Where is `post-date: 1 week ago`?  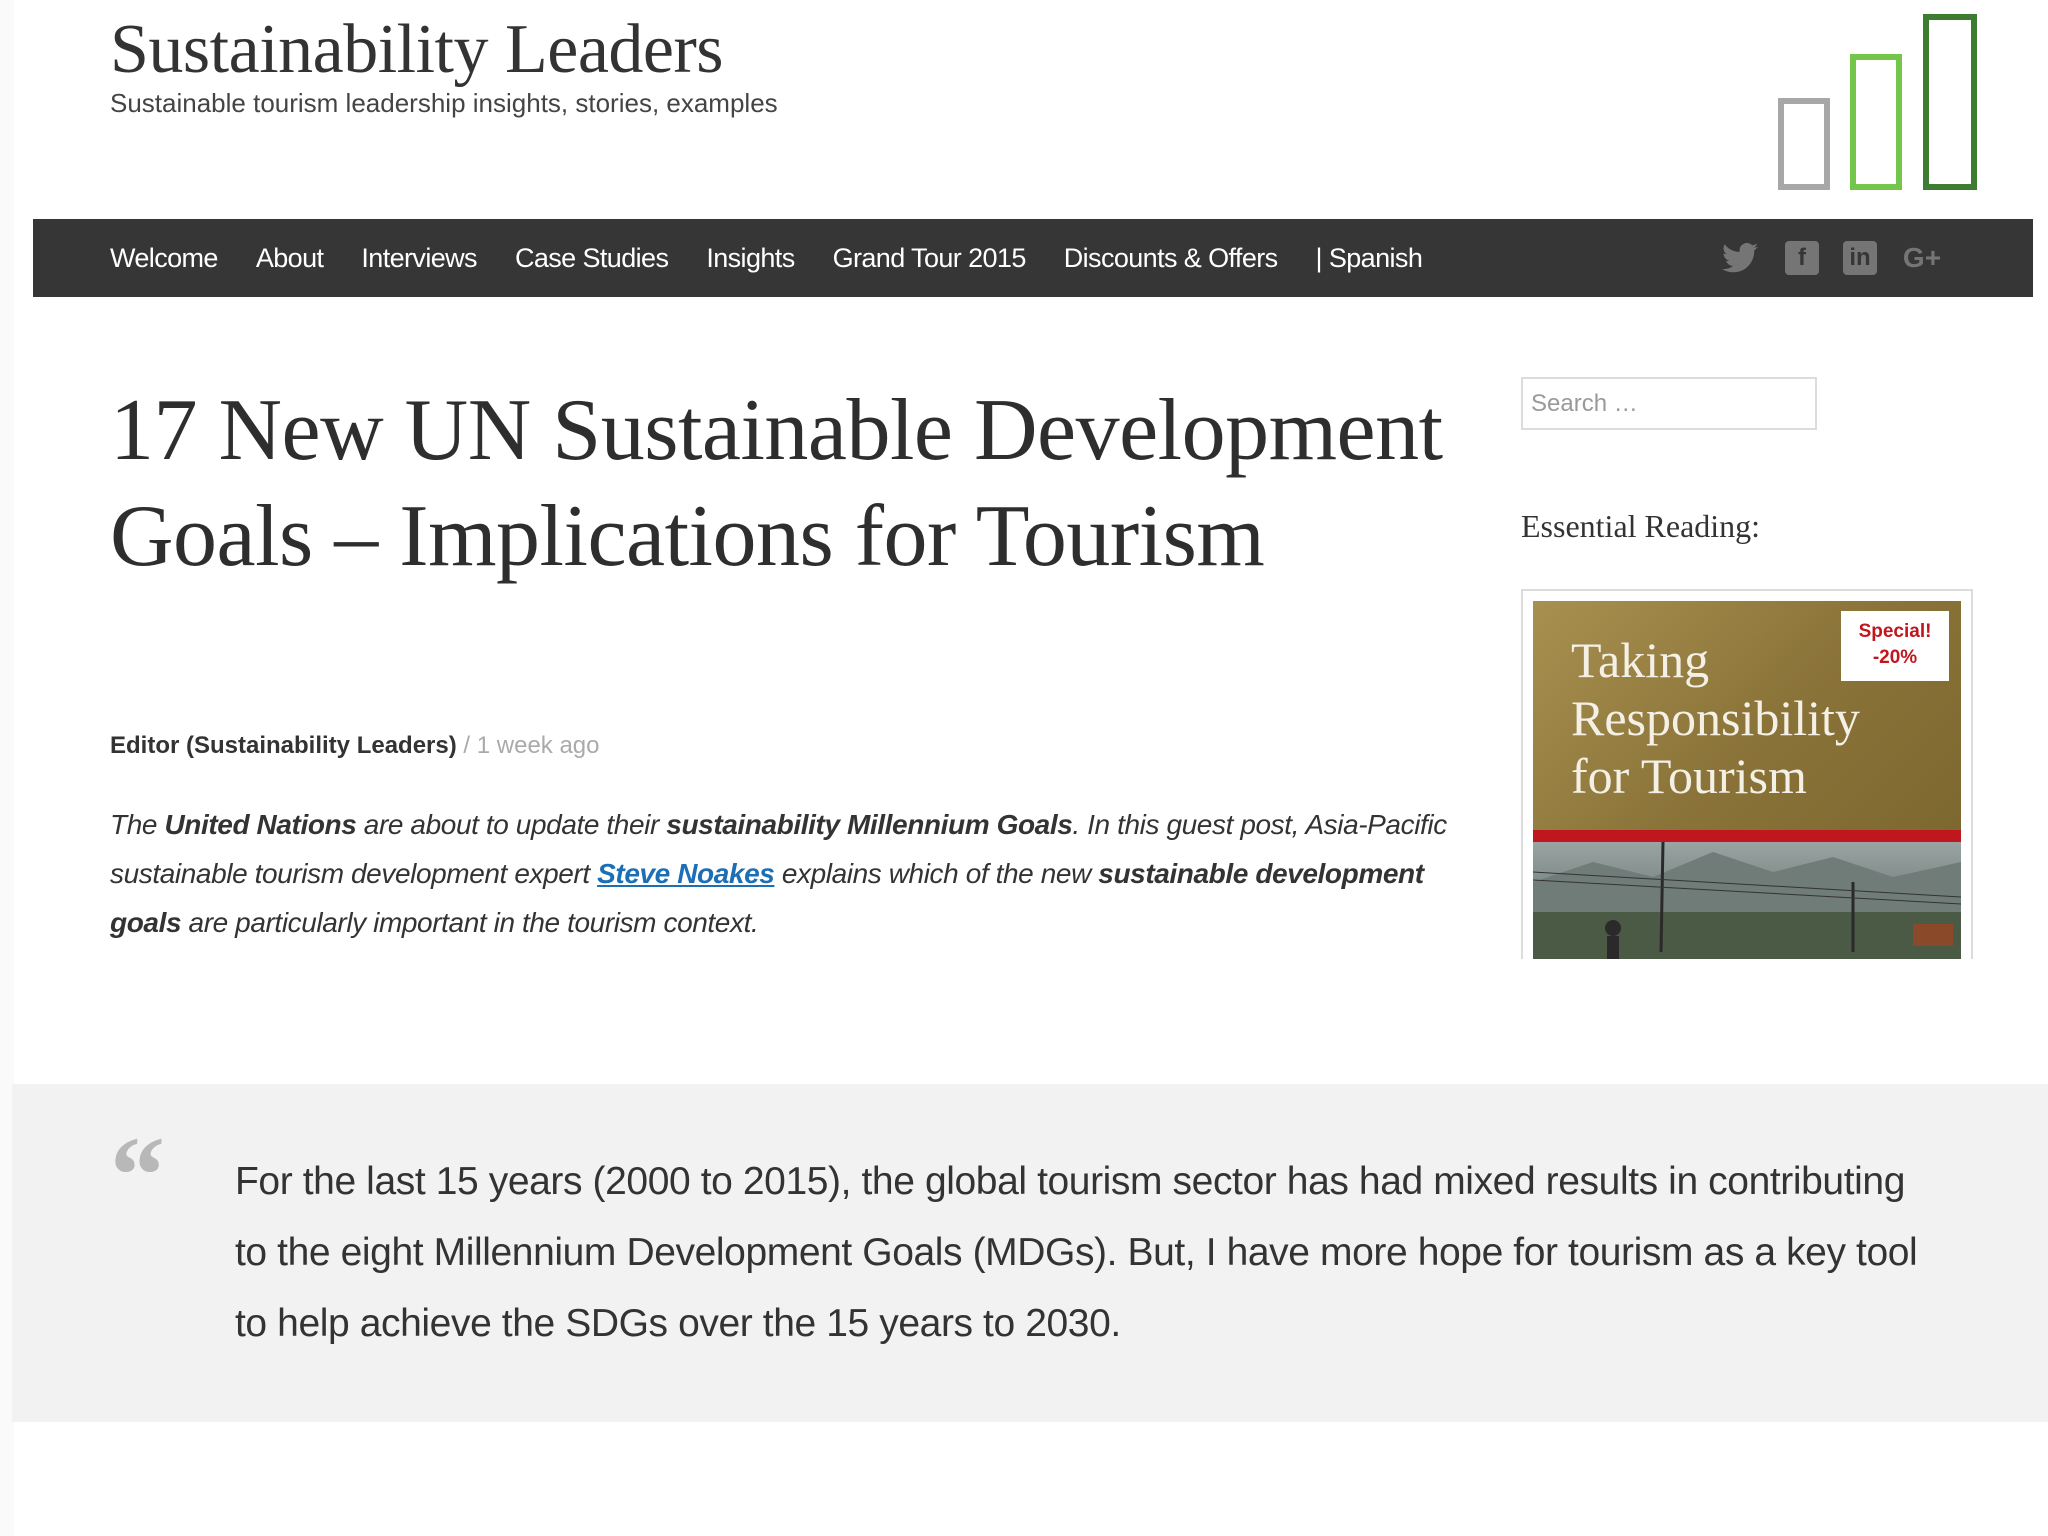 post-date: 1 week ago is located at coordinates (538, 745).